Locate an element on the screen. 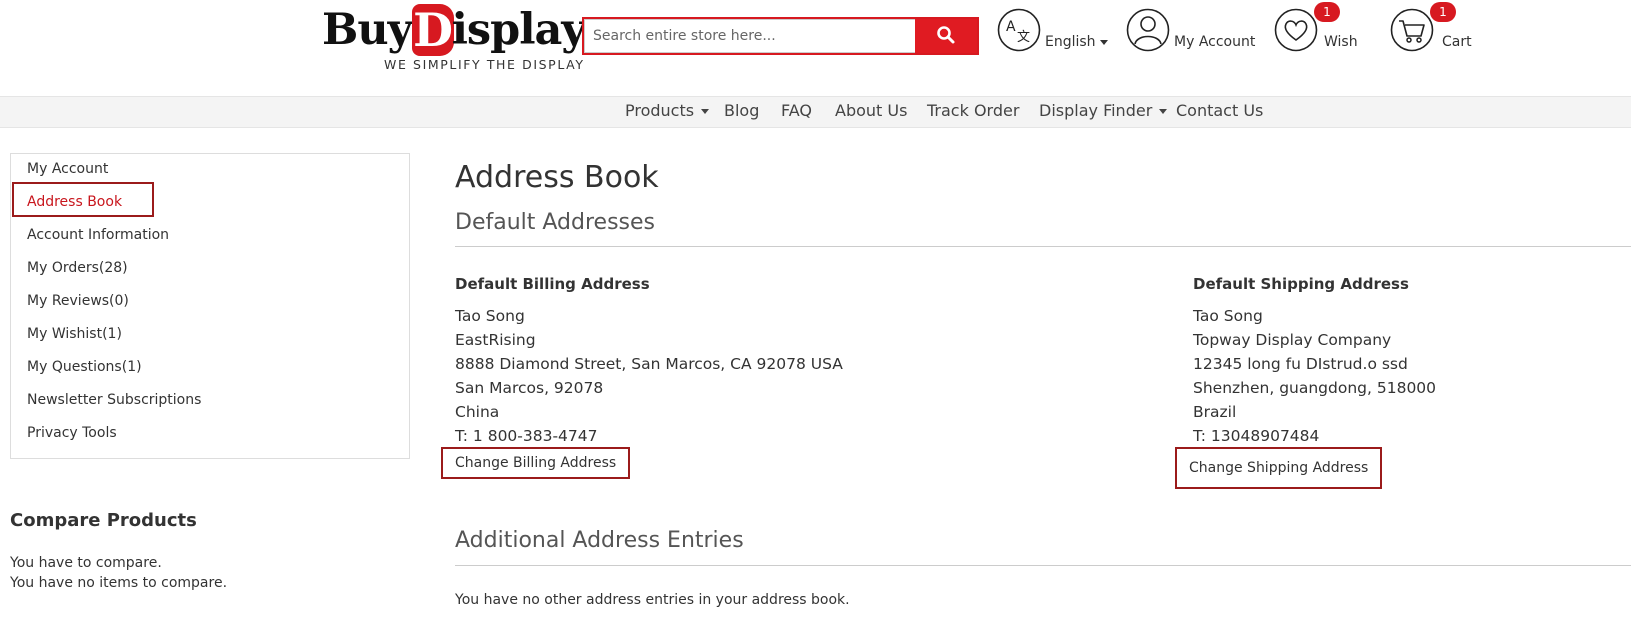 The image size is (1631, 624). heart-icon: 1 is located at coordinates (1307, 27).